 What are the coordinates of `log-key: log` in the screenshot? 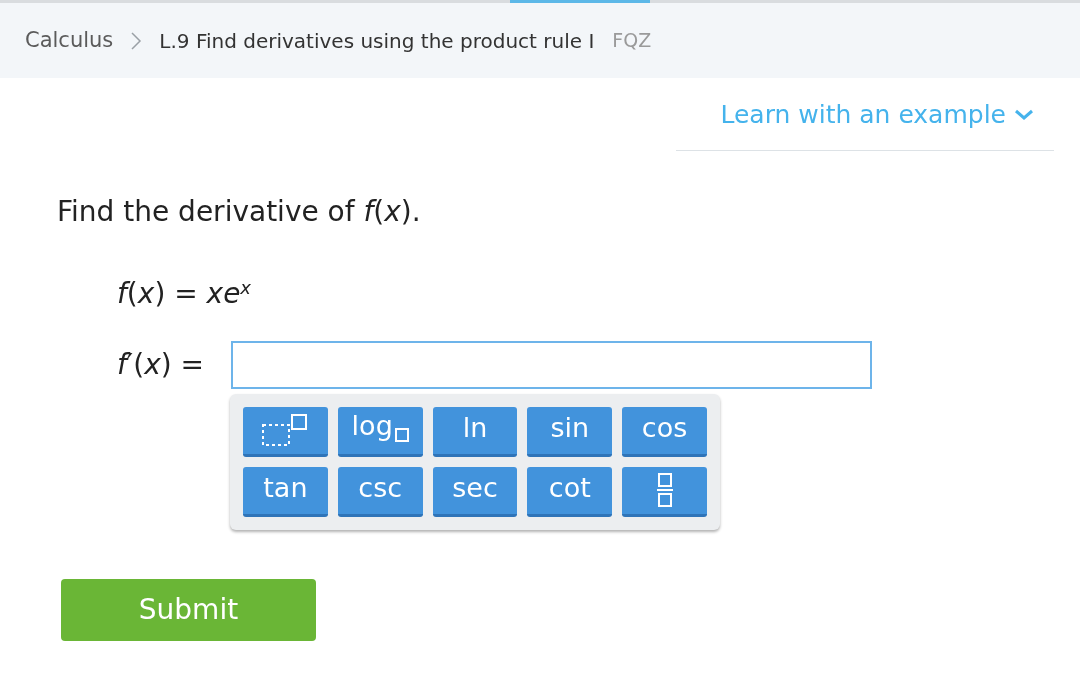 It's located at (380, 431).